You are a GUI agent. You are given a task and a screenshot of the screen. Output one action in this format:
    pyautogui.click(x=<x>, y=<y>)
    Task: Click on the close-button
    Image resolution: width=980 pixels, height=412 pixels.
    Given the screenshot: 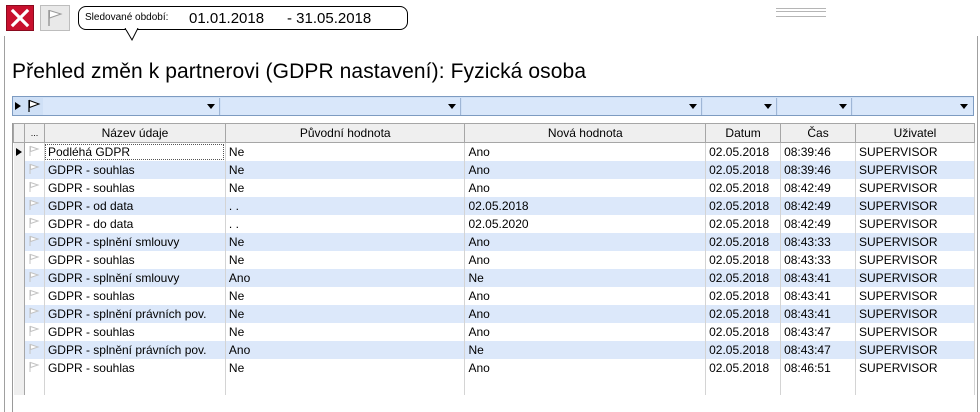 What is the action you would take?
    pyautogui.click(x=20, y=18)
    